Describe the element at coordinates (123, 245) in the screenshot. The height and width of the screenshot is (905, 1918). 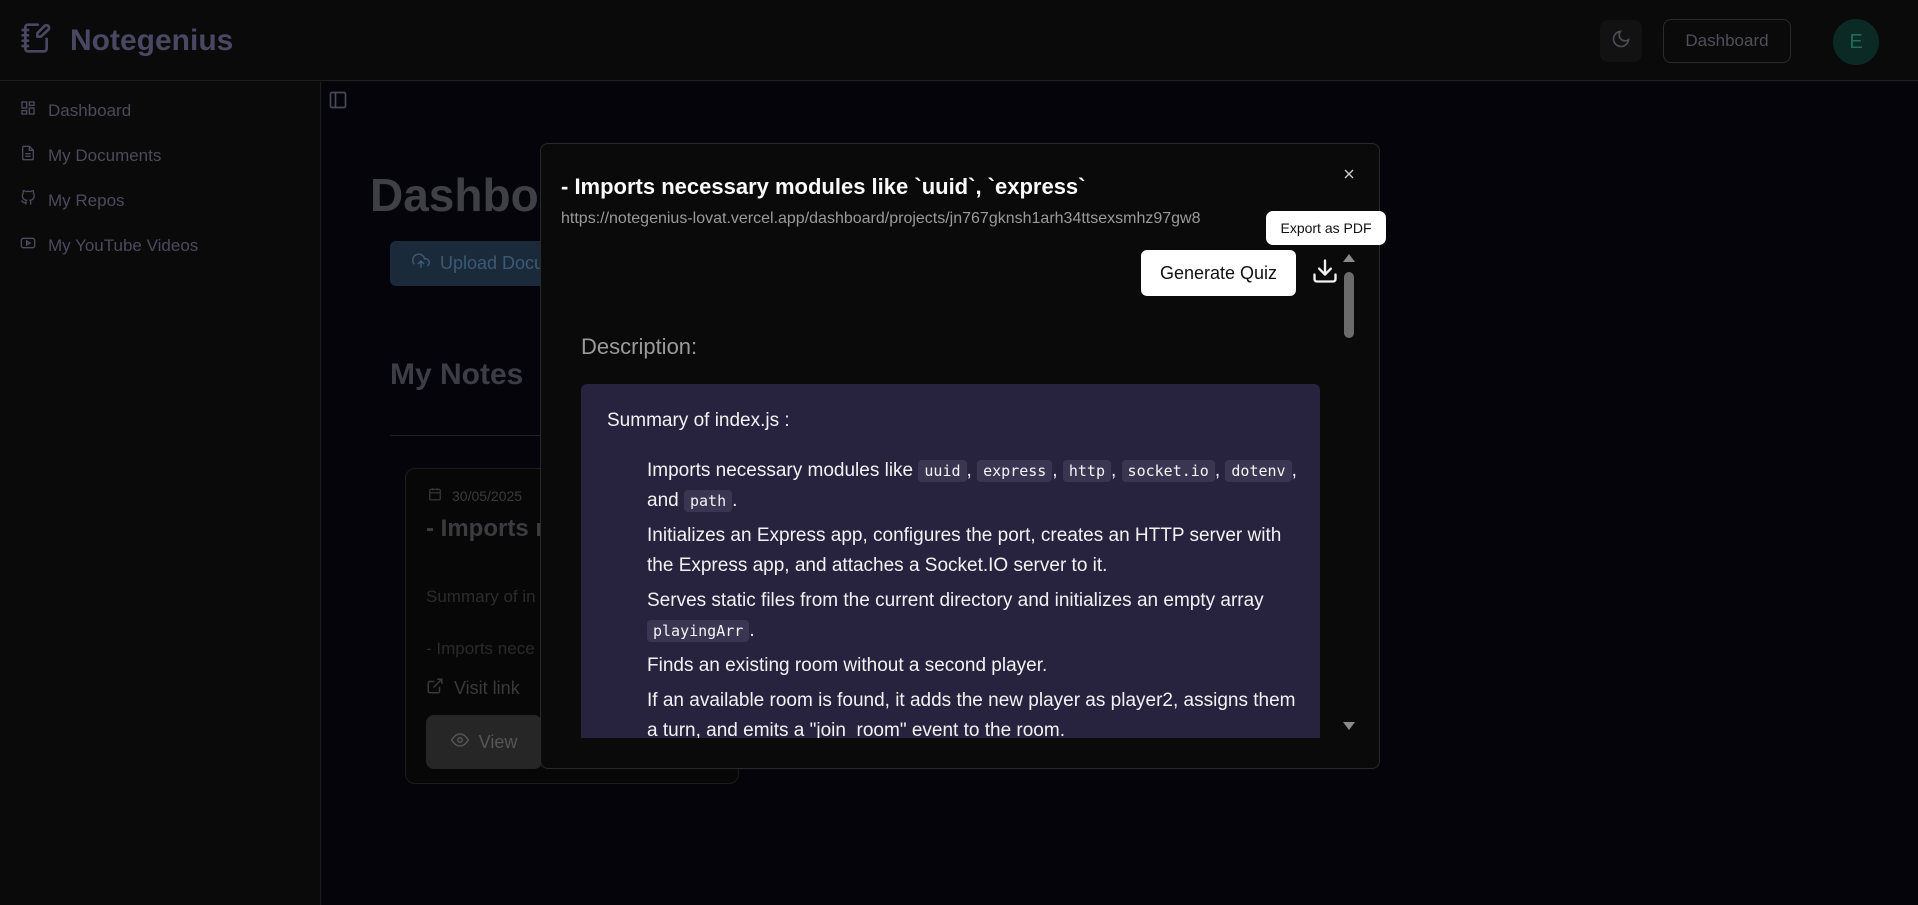
I see `sidebar-item-label: My YouTube Videos` at that location.